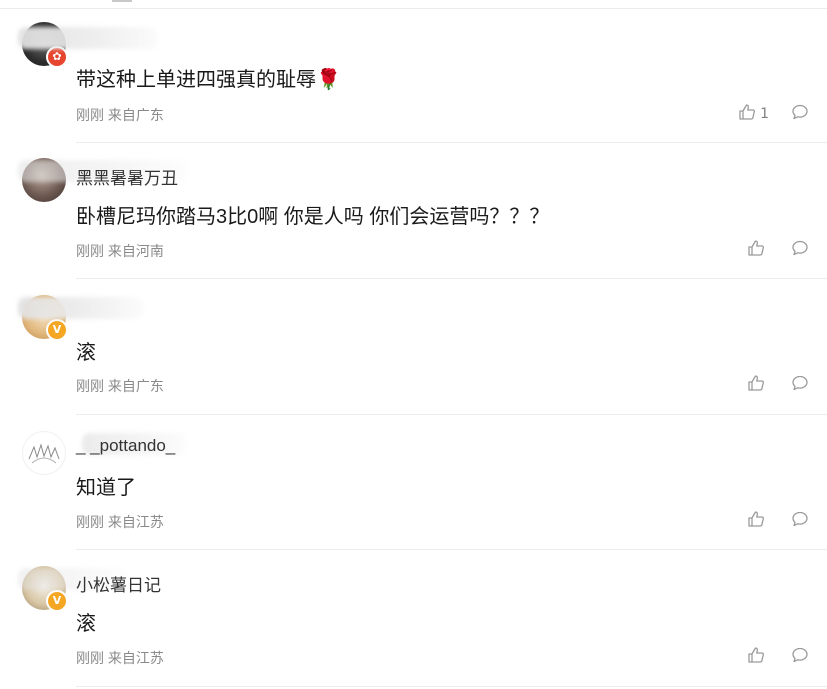 The height and width of the screenshot is (689, 827). I want to click on tab-indicator, so click(122, 1).